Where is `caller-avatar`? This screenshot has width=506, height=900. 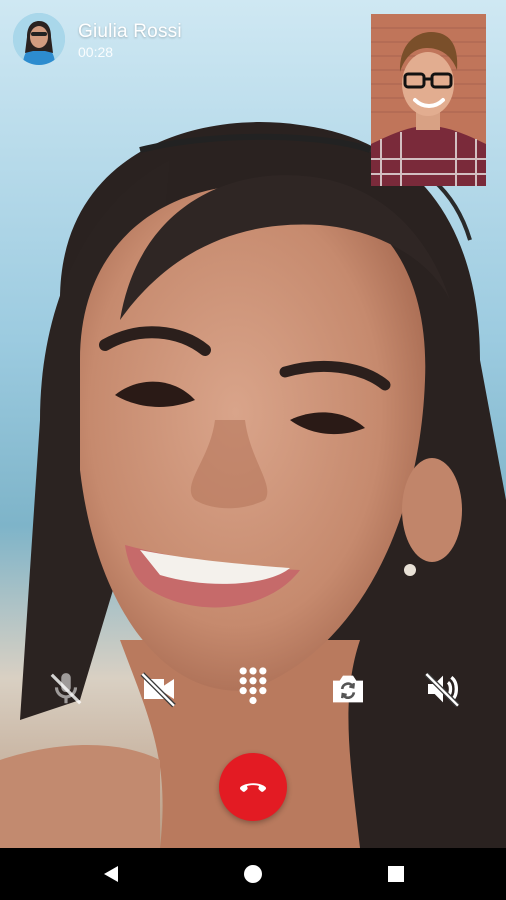 caller-avatar is located at coordinates (39, 39).